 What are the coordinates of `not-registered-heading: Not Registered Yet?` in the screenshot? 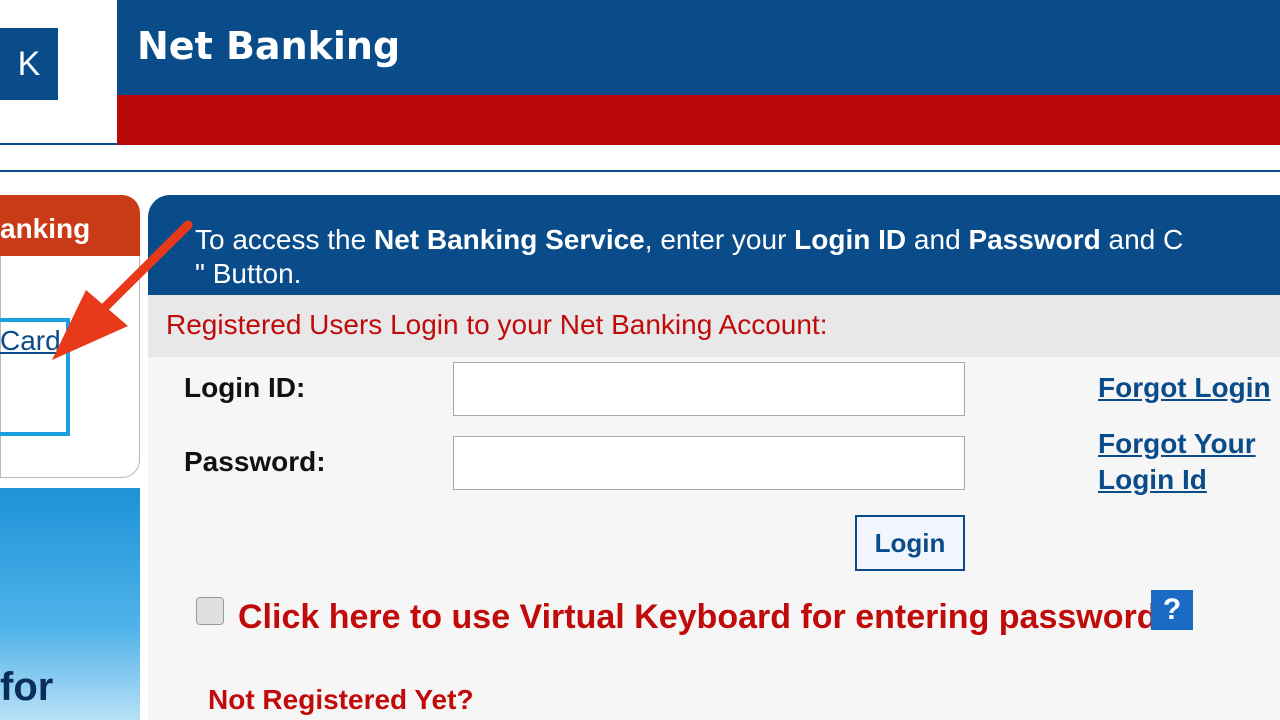 It's located at (341, 699).